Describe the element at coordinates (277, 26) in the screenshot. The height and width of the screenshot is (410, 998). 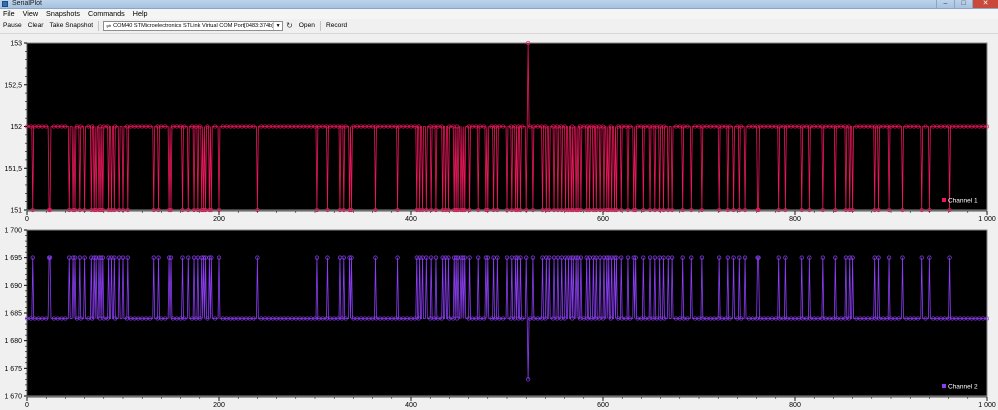
I see `chevron-down-icon: ▼` at that location.